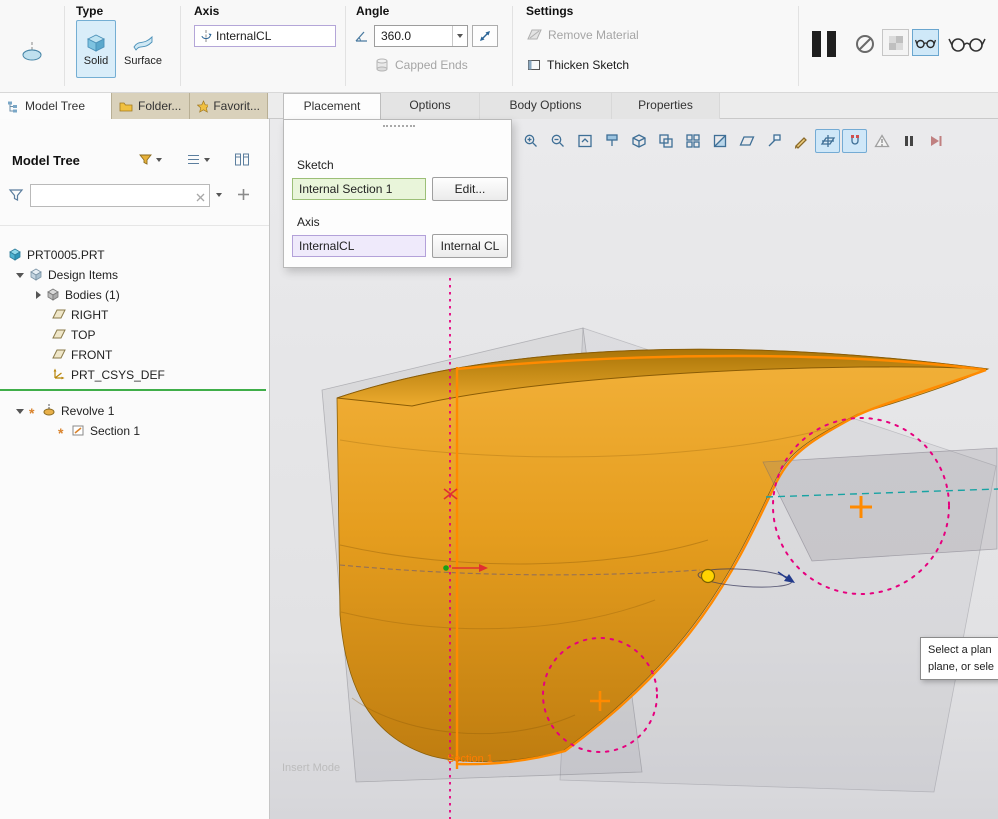  I want to click on bodies-icon, so click(53, 295).